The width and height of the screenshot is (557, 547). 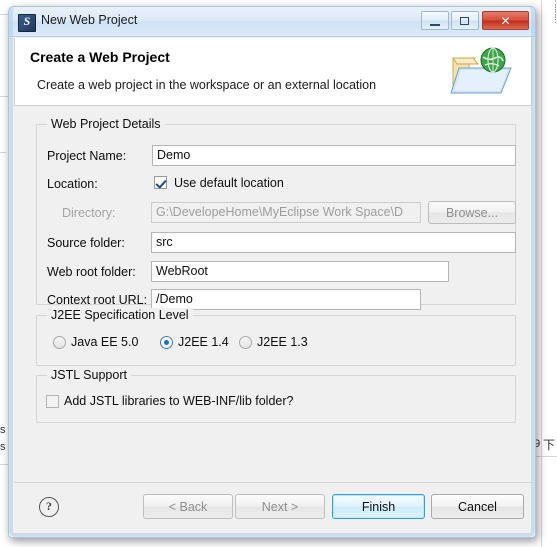 I want to click on back-button: < Back, so click(x=188, y=506).